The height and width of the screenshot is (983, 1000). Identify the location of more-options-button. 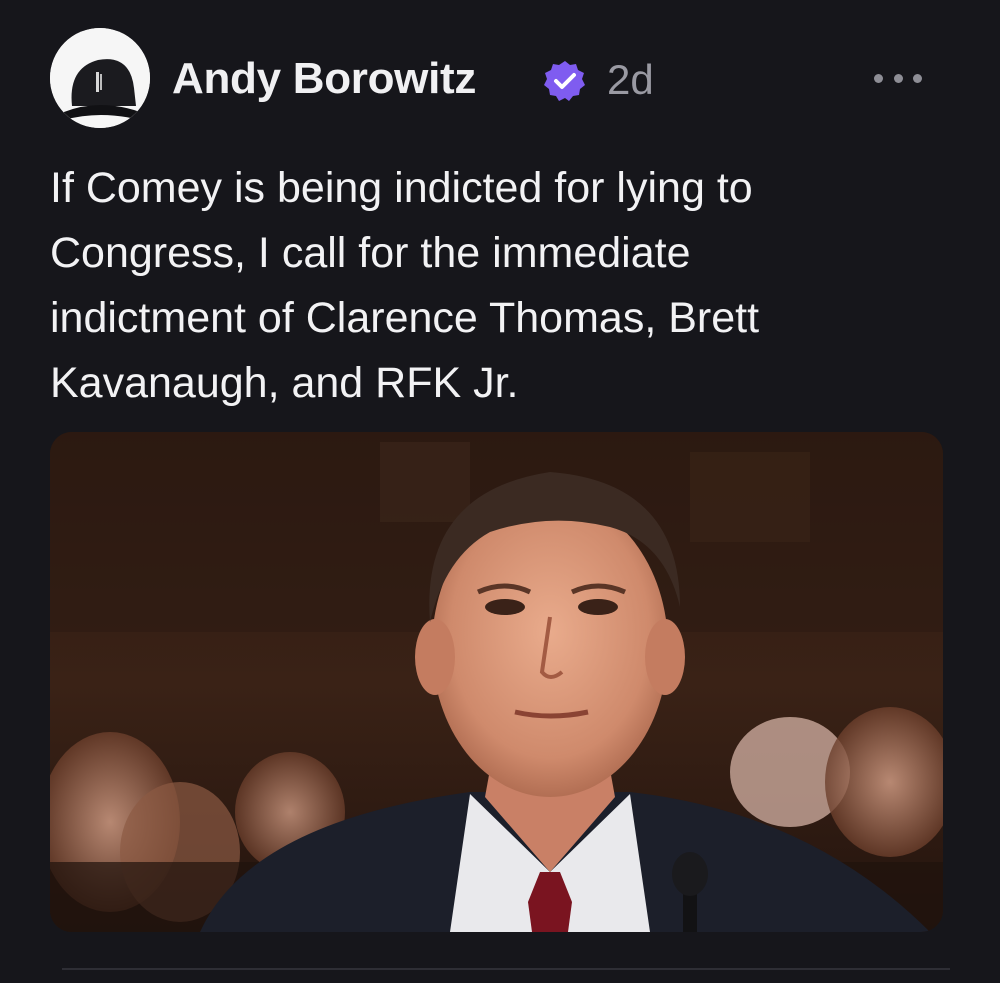
(898, 78).